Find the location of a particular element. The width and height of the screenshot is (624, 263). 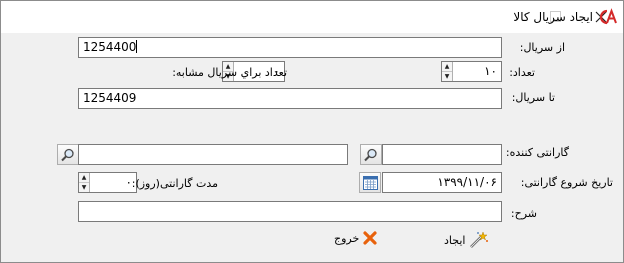

exit-button: خروج is located at coordinates (355, 238).